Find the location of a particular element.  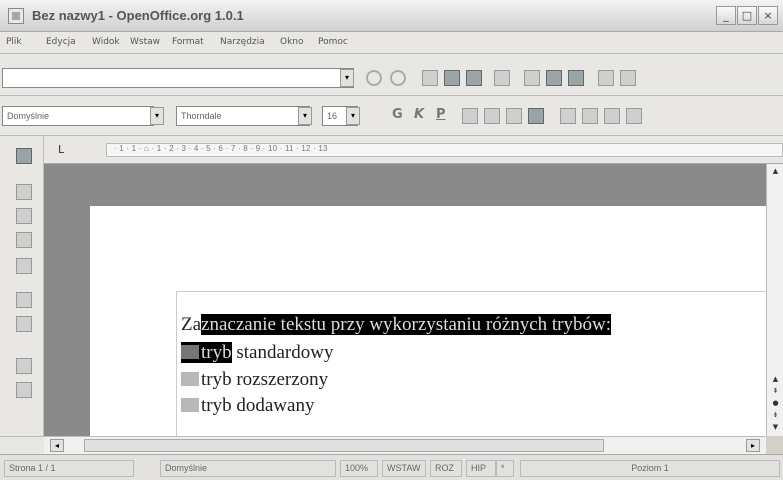

text-line-4: tryb dodawany is located at coordinates (247, 406).